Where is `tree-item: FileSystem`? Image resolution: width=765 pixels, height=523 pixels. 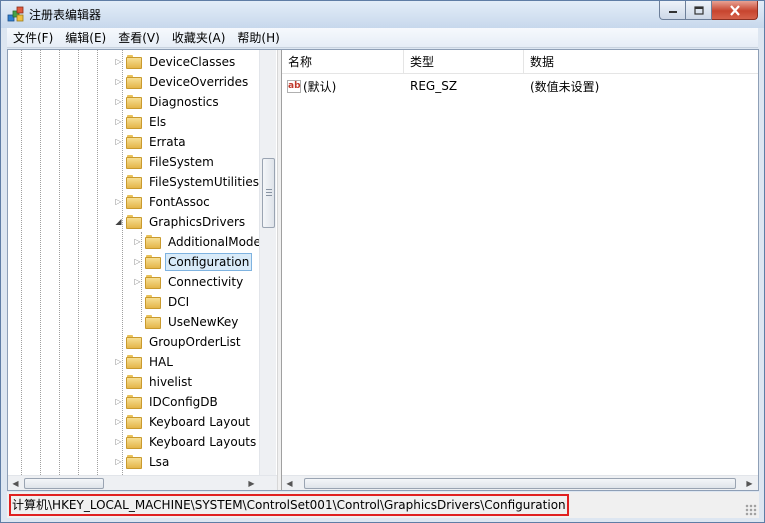 tree-item: FileSystem is located at coordinates (165, 162).